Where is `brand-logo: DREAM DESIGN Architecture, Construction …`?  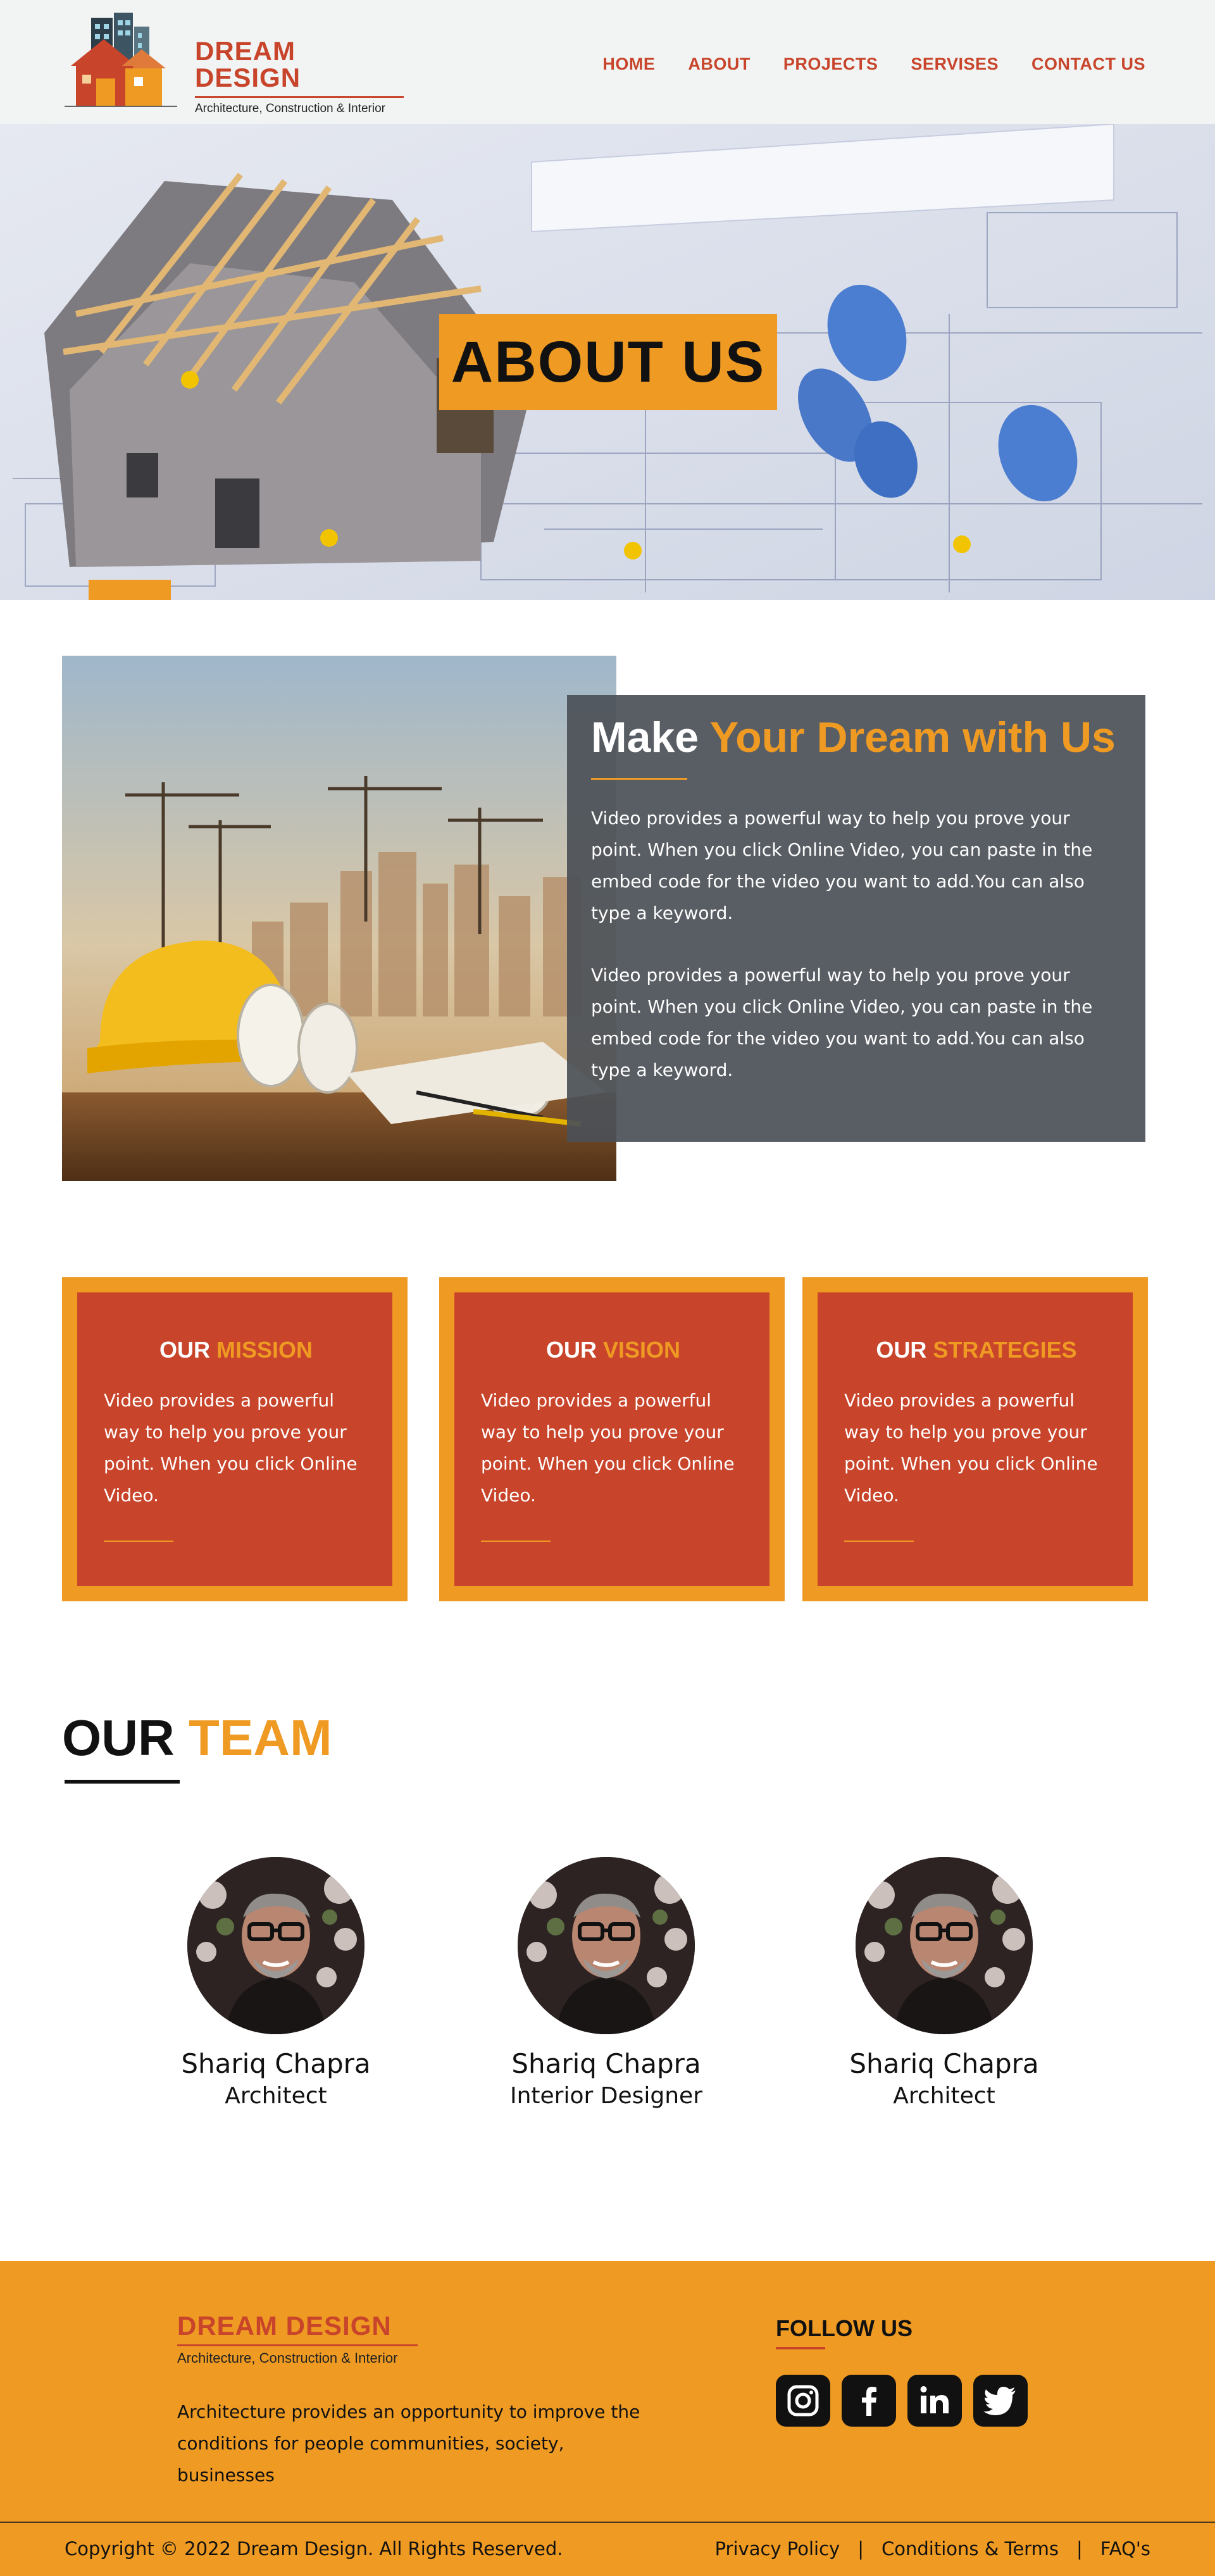 brand-logo: DREAM DESIGN Architecture, Construction … is located at coordinates (235, 63).